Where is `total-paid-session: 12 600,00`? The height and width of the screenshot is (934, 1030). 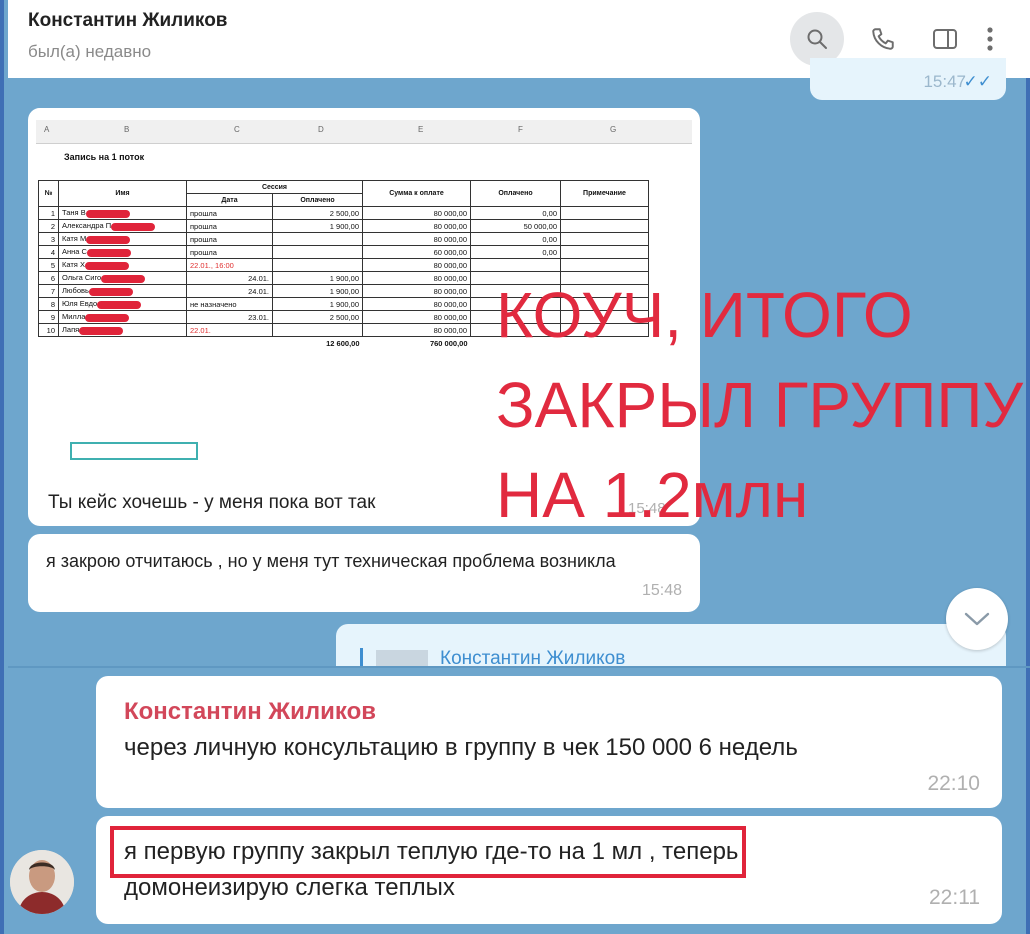 total-paid-session: 12 600,00 is located at coordinates (343, 343).